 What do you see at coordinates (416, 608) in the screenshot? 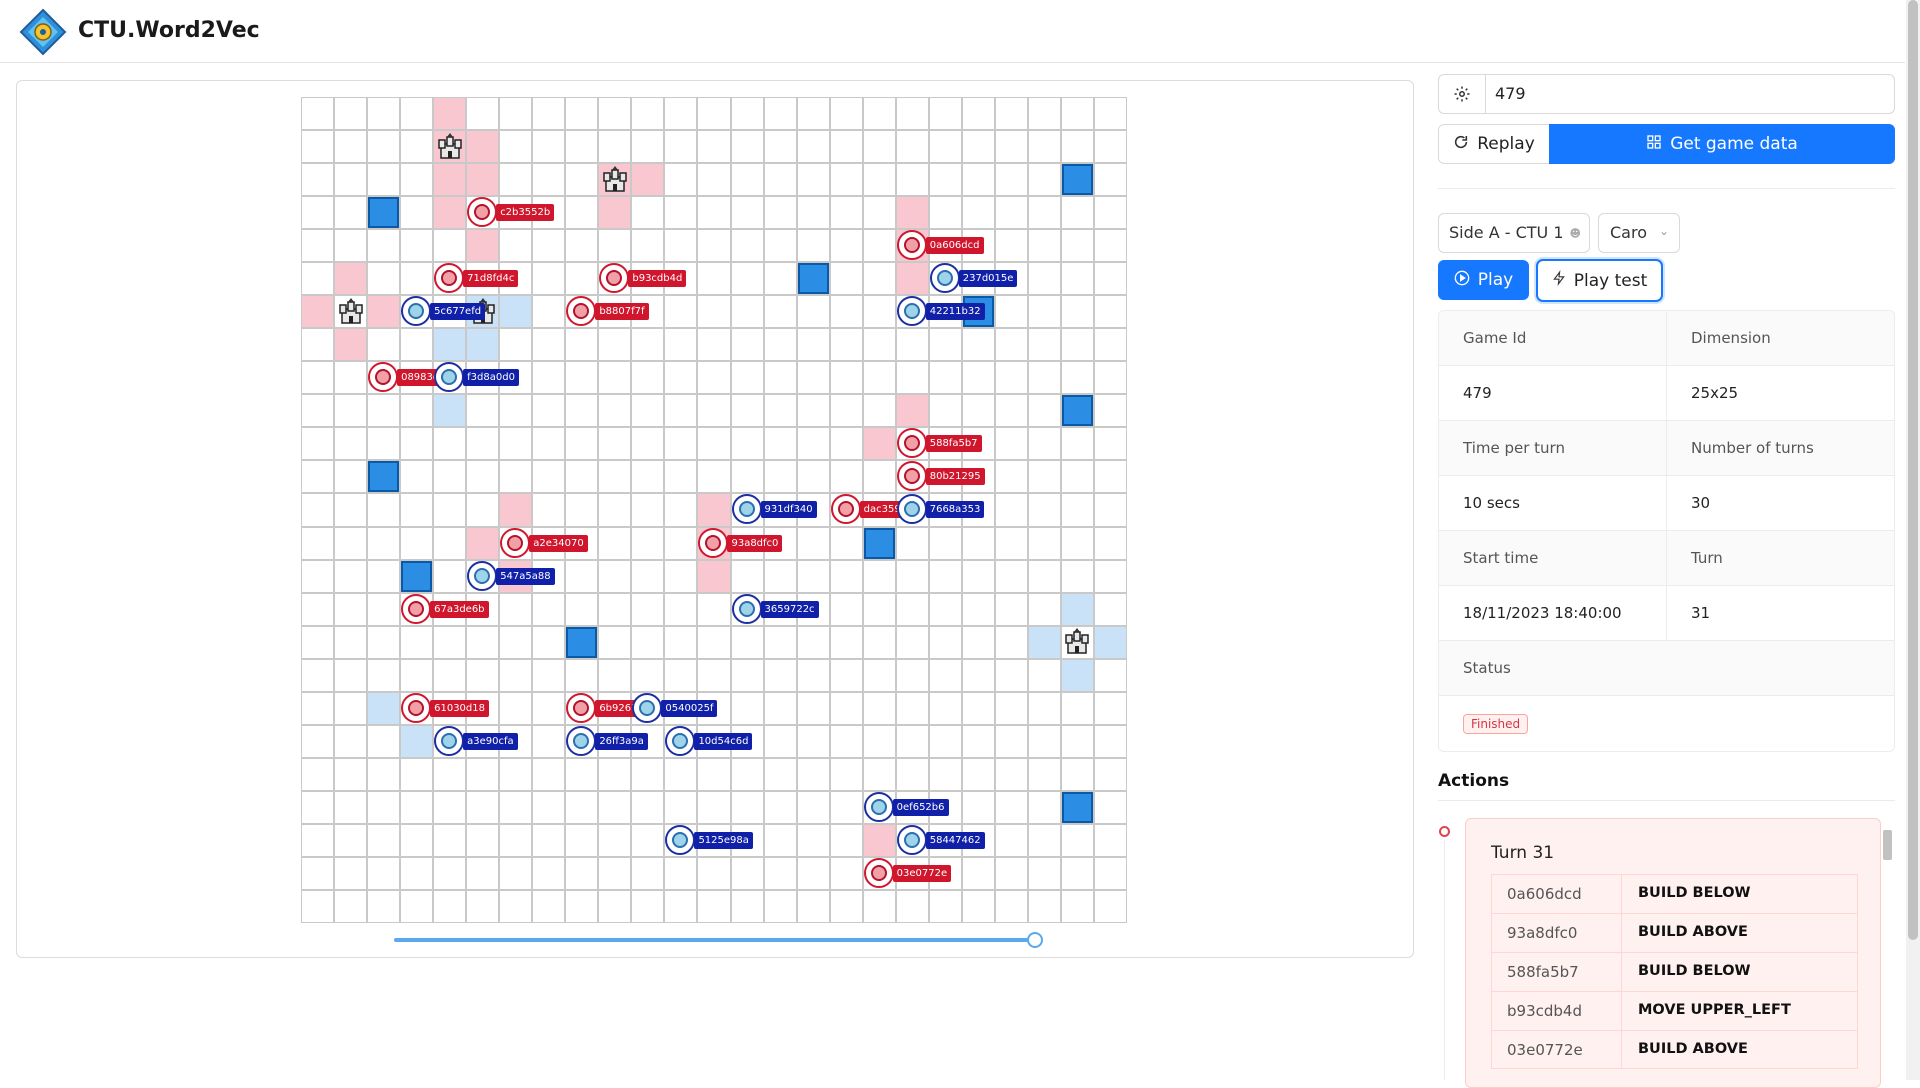
I see `red-agent-icon` at bounding box center [416, 608].